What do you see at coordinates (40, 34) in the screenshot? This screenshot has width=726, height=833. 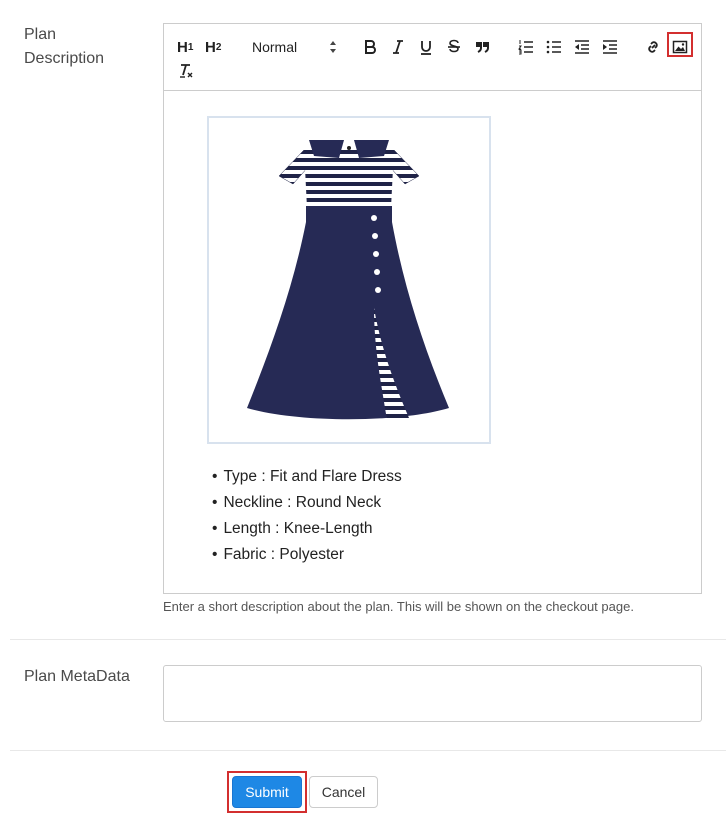 I see `plan-description-label-line1: Plan` at bounding box center [40, 34].